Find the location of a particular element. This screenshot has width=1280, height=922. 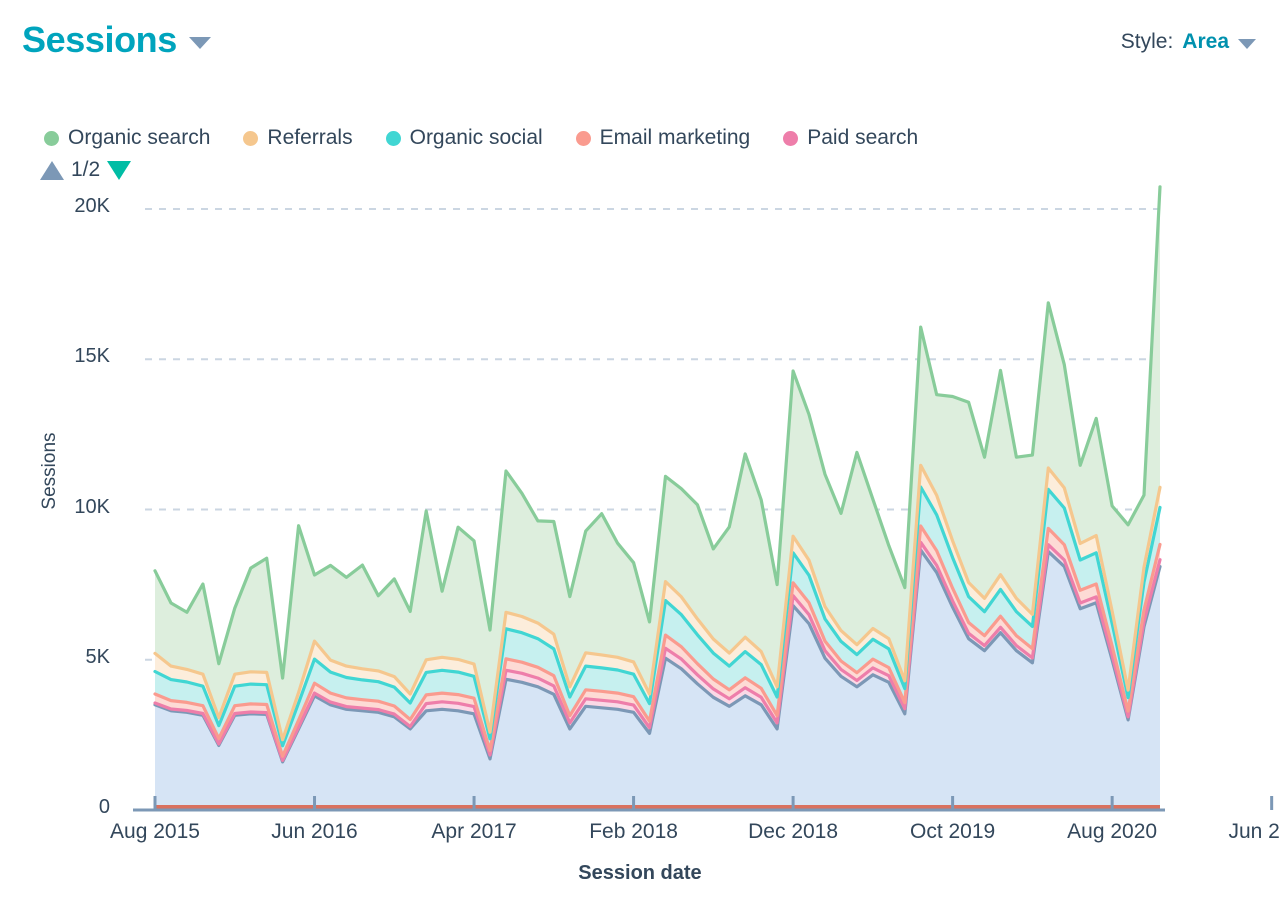

x-axis-tick-label: Jun 2021 is located at coordinates (1254, 831).